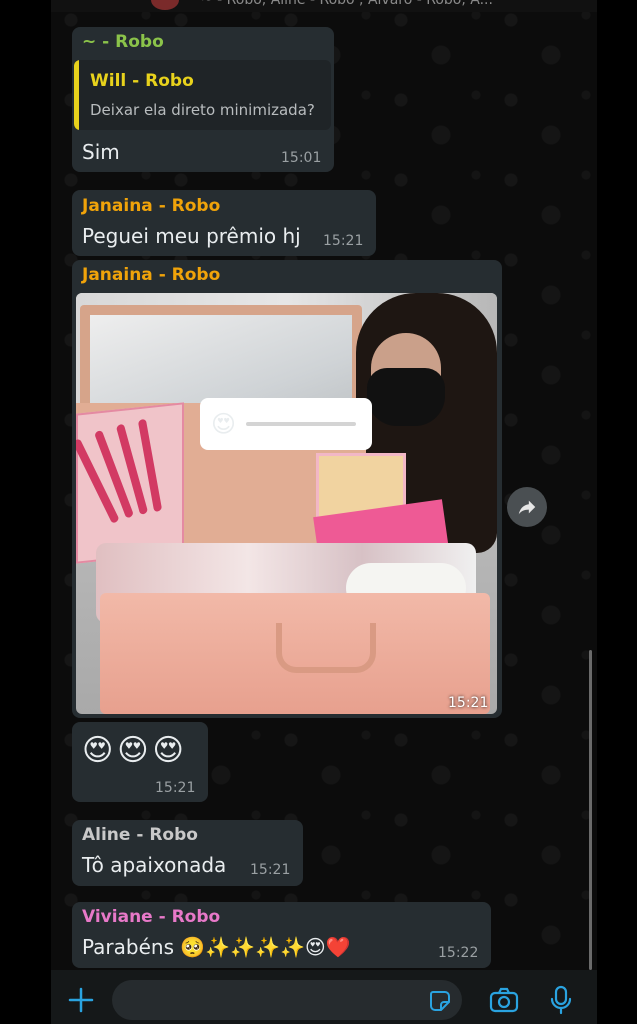 This screenshot has width=637, height=1024. I want to click on microphone-button, so click(561, 1000).